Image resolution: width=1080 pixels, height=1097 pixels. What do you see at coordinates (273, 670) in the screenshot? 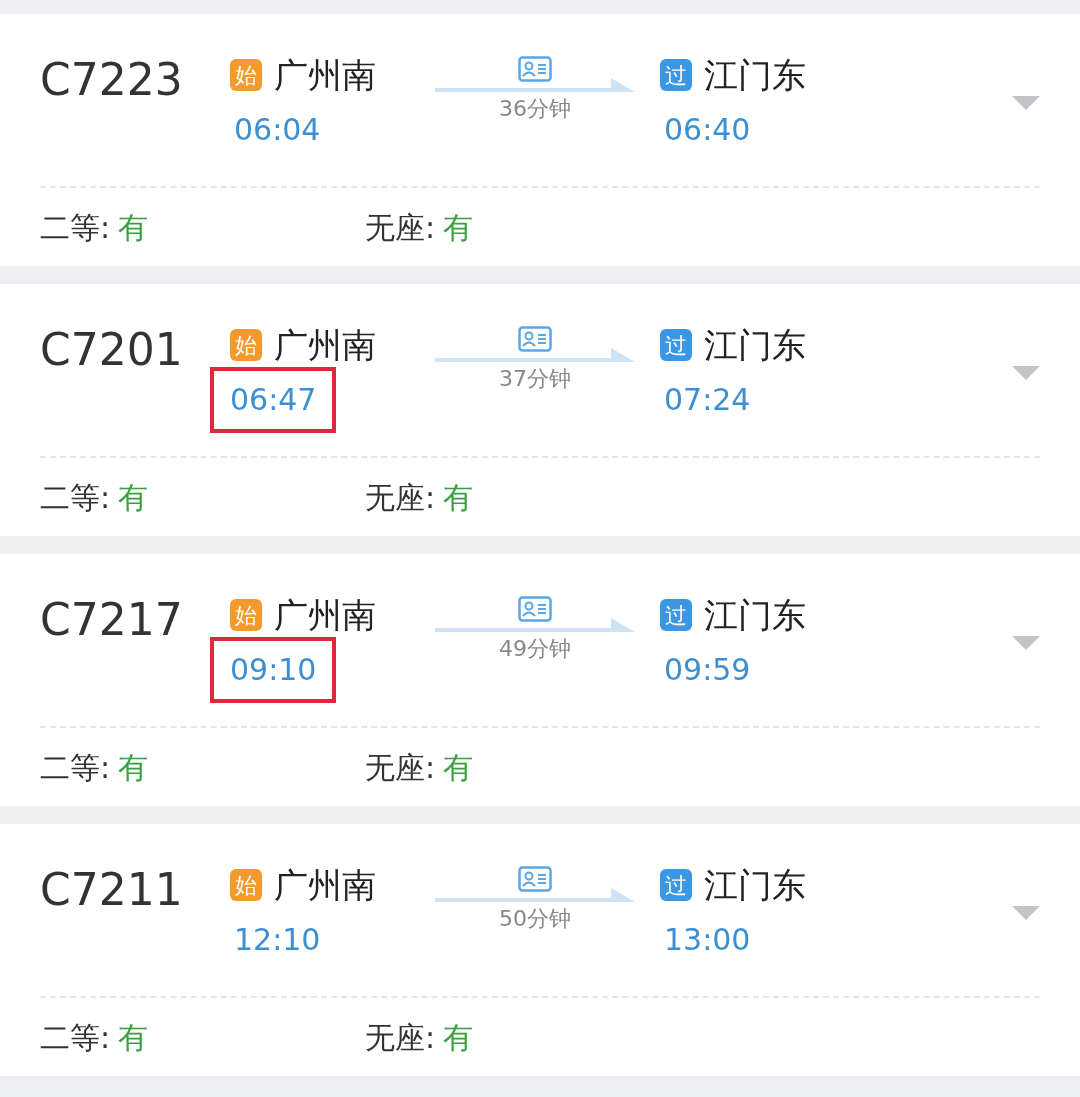
I see `departure-time: 09:10` at bounding box center [273, 670].